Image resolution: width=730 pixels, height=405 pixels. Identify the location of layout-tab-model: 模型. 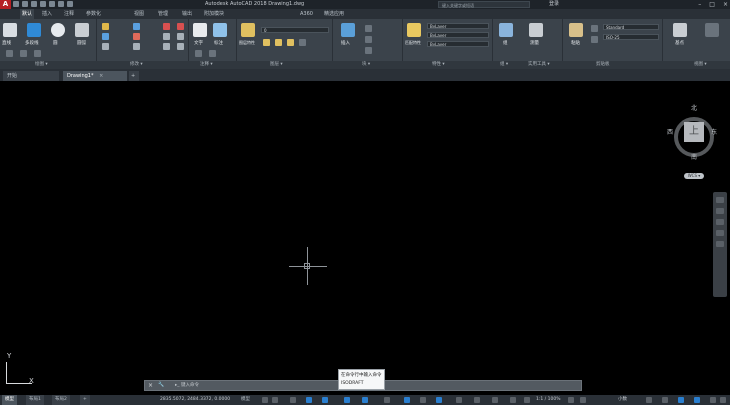
(9, 400).